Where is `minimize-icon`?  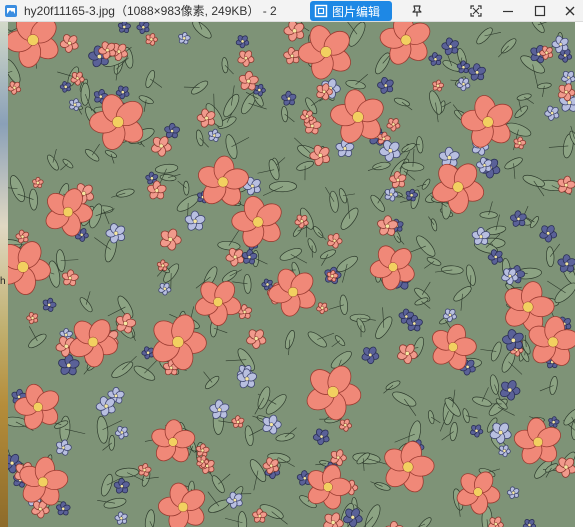 minimize-icon is located at coordinates (508, 11).